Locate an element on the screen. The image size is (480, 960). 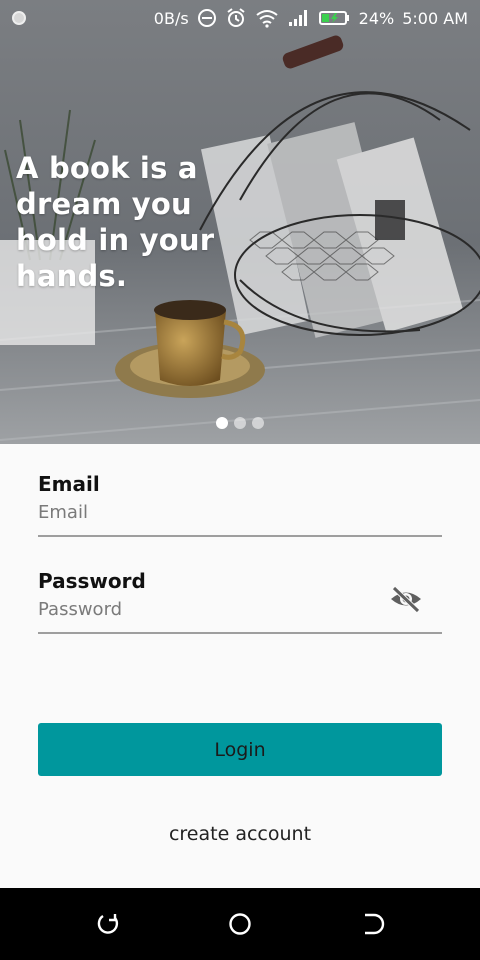
password-input is located at coordinates (240, 613).